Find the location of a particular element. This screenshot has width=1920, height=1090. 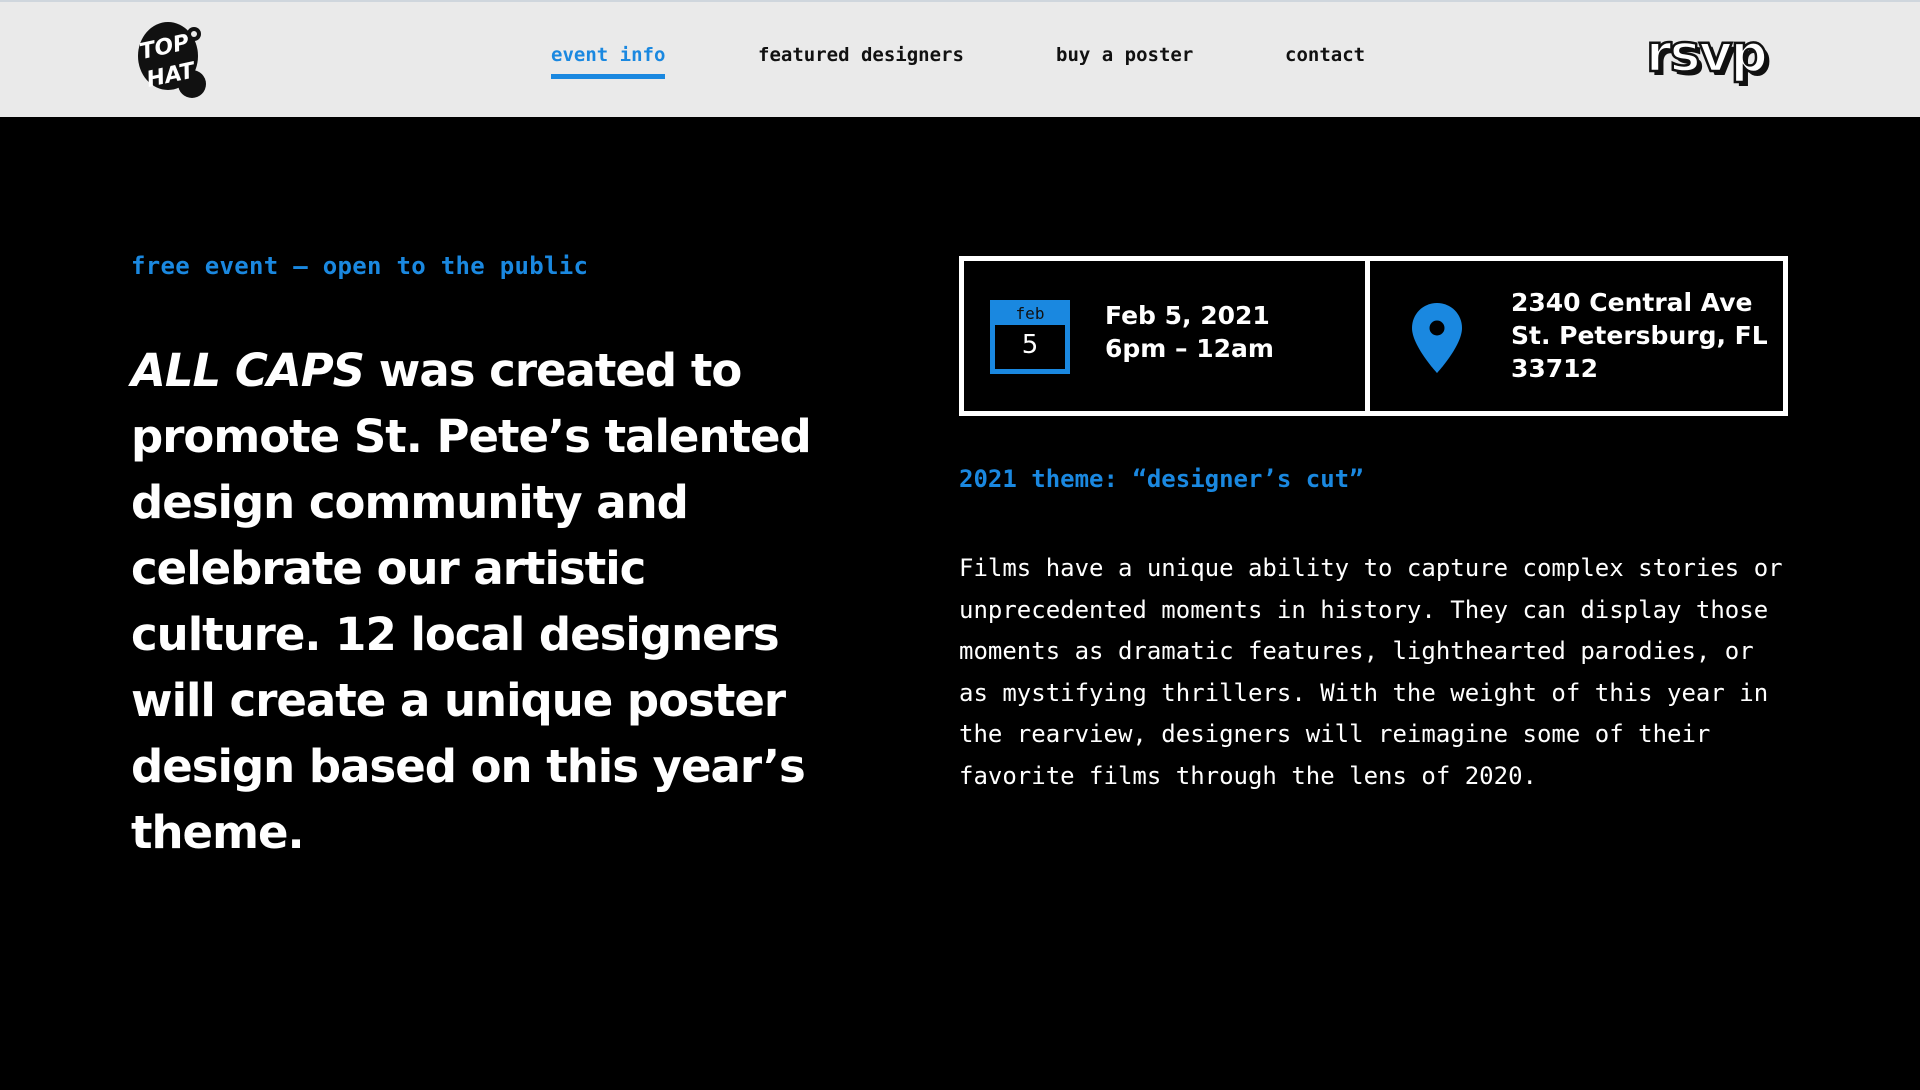

address-line-2: St. Petersburg, FL is located at coordinates (1639, 335).